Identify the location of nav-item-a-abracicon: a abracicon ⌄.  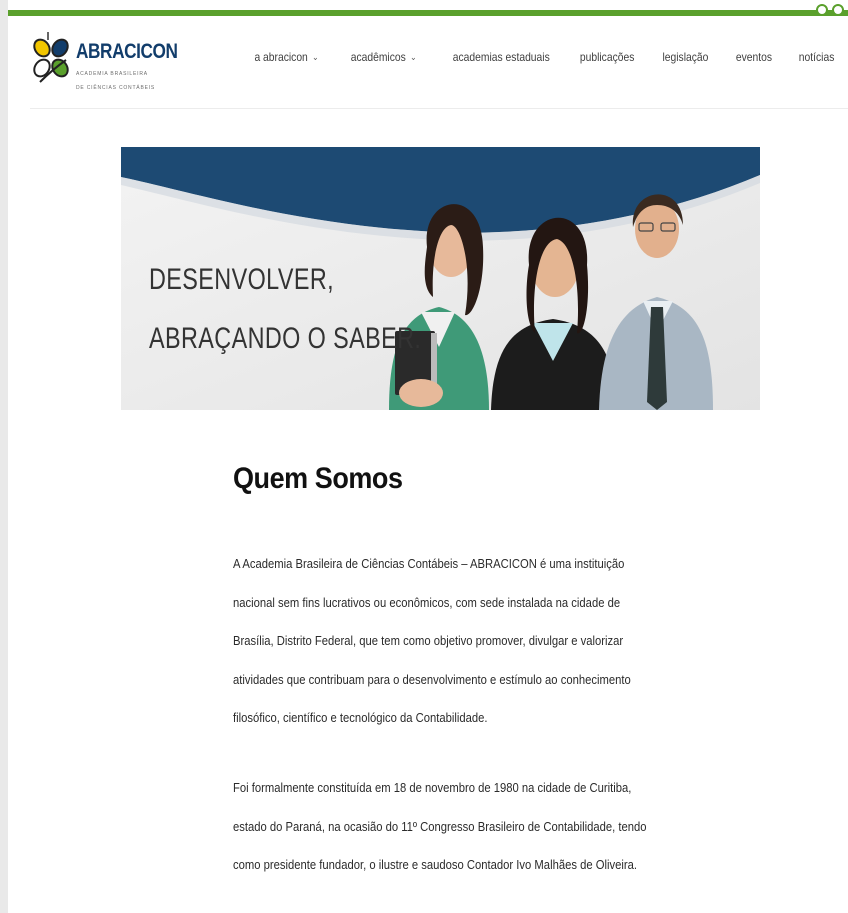
(286, 57).